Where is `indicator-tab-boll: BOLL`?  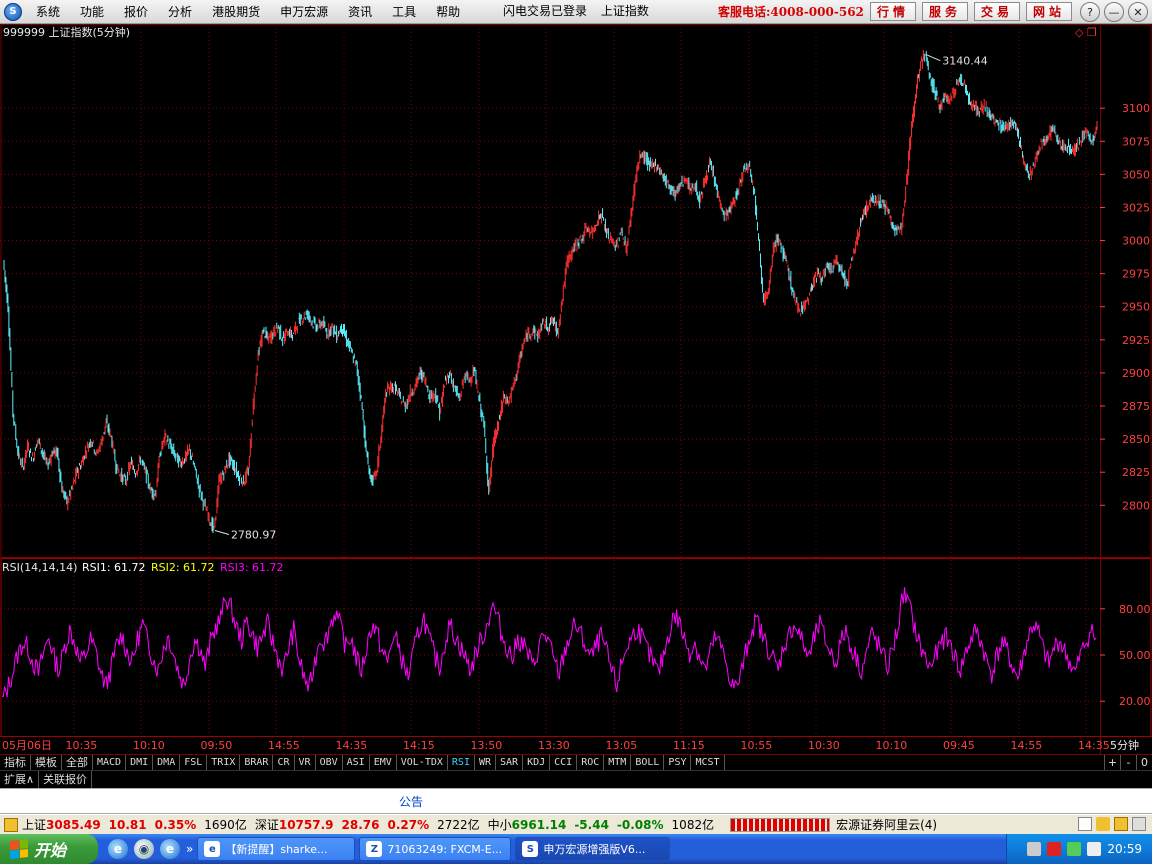
indicator-tab-boll: BOLL is located at coordinates (648, 762).